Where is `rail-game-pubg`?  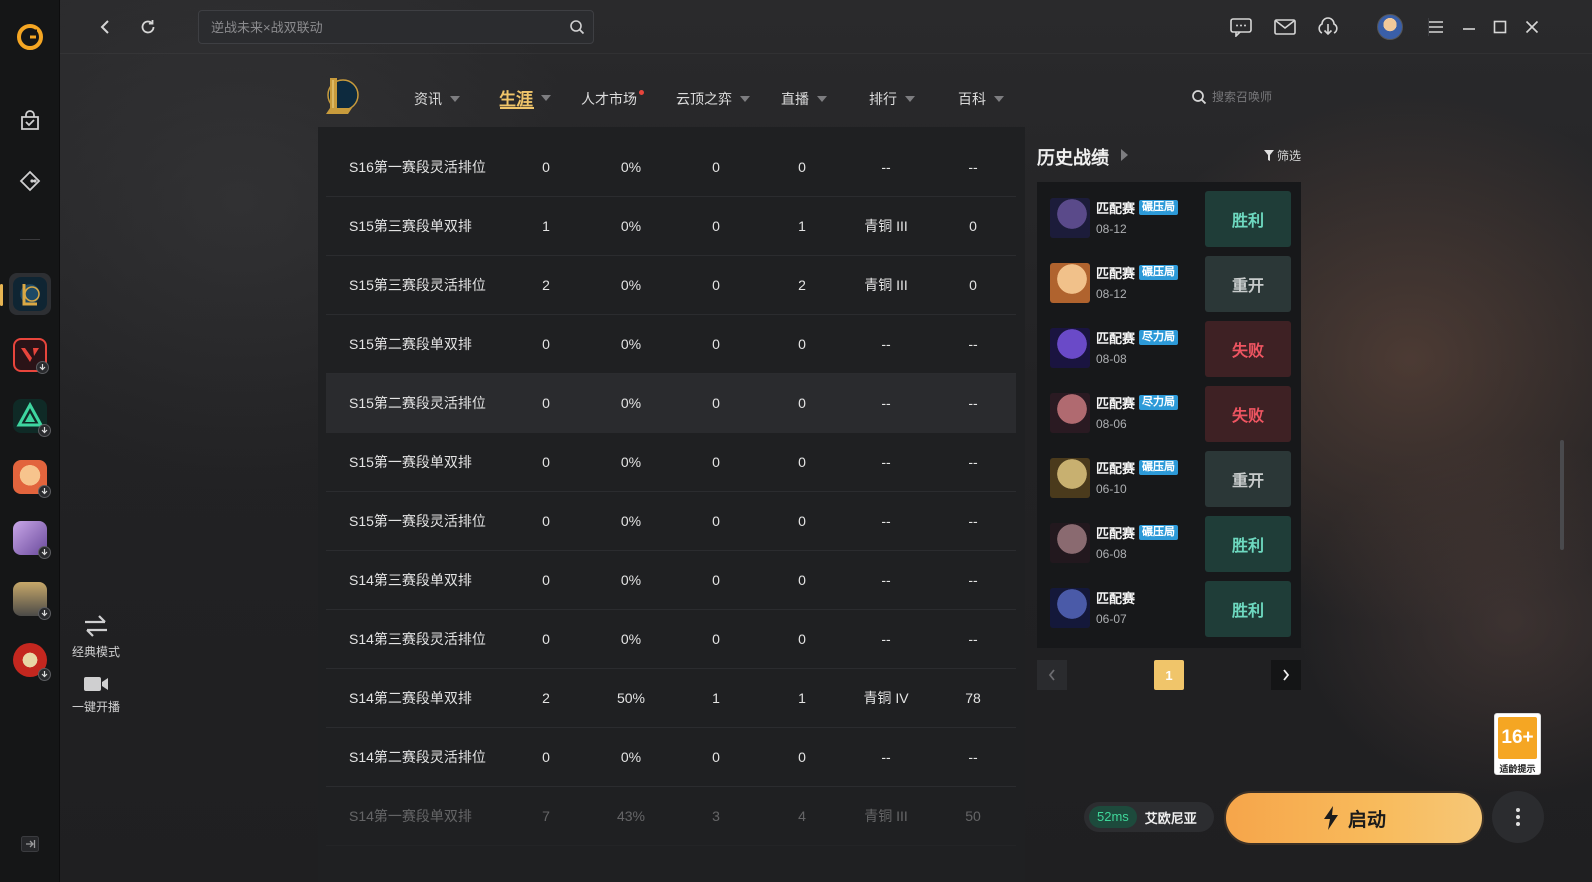 rail-game-pubg is located at coordinates (30, 599).